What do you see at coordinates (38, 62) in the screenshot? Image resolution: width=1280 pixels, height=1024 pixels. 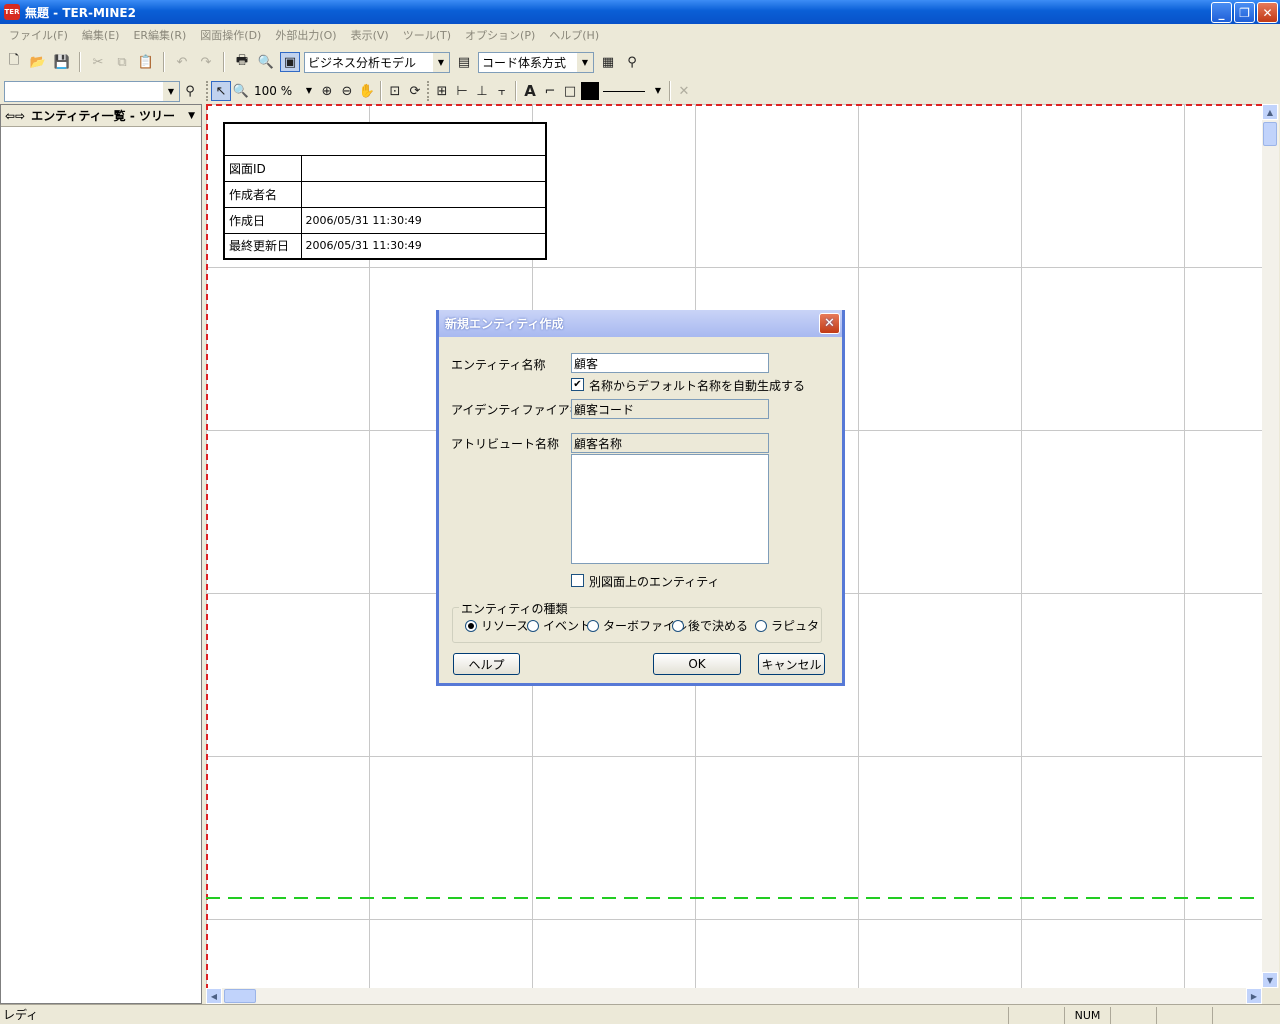 I see `open-folder-icon: 📂` at bounding box center [38, 62].